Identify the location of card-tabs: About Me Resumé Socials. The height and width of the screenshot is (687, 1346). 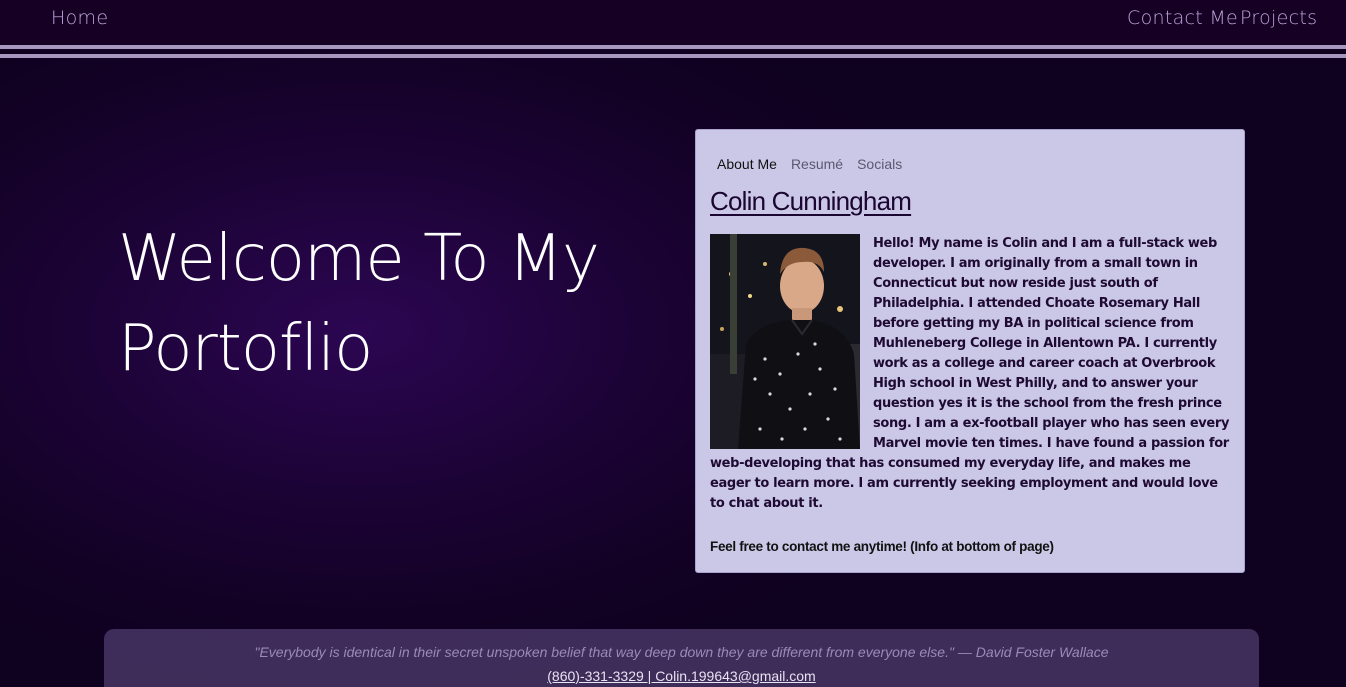
(812, 164).